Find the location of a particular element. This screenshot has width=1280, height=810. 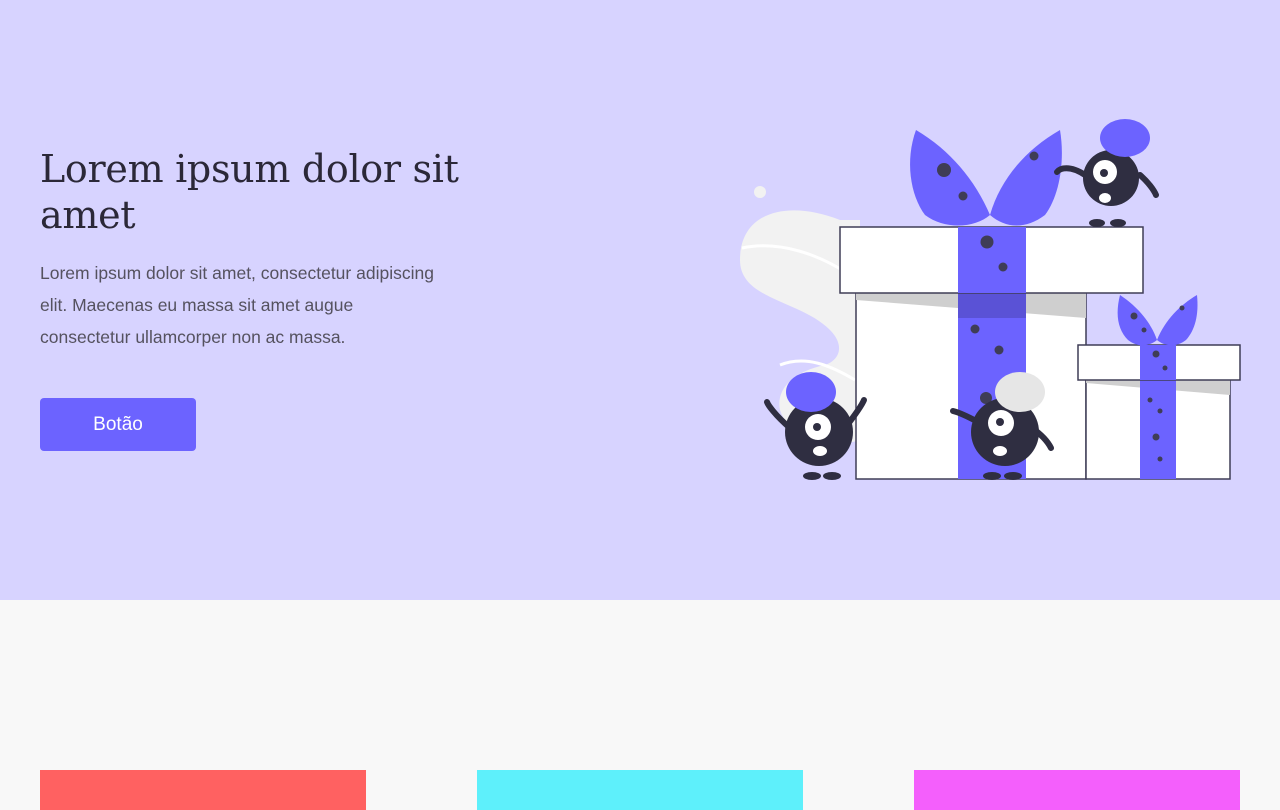

hero-title: Lorem ipsum dolor sit amet is located at coordinates (249, 192).